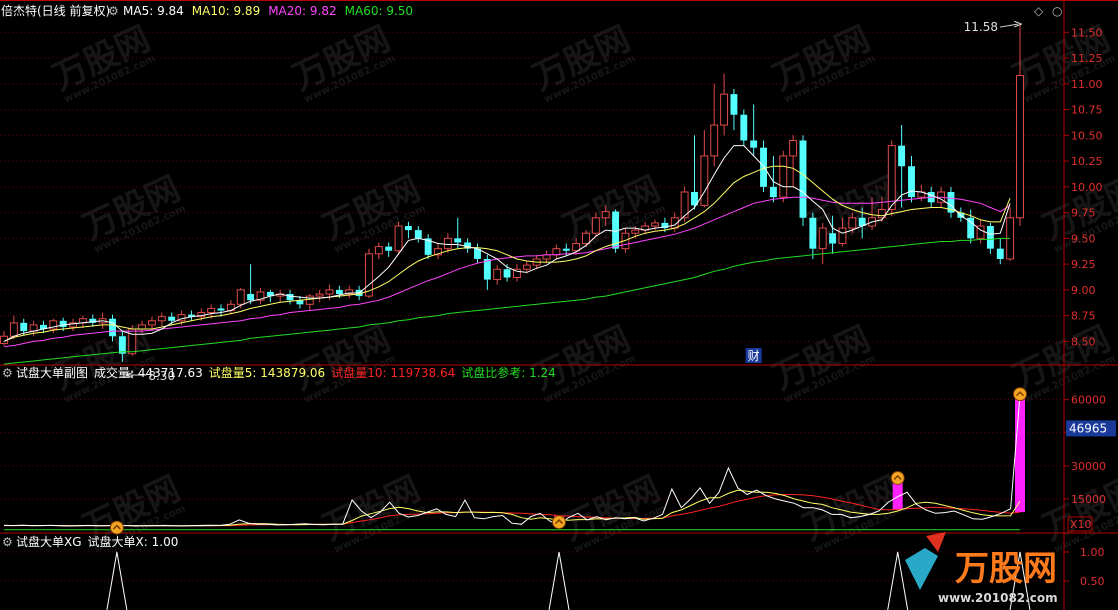 The image size is (1118, 610). I want to click on signal-indicators: 试盘大单XG 试盘大单X: 1.00, so click(97, 541).